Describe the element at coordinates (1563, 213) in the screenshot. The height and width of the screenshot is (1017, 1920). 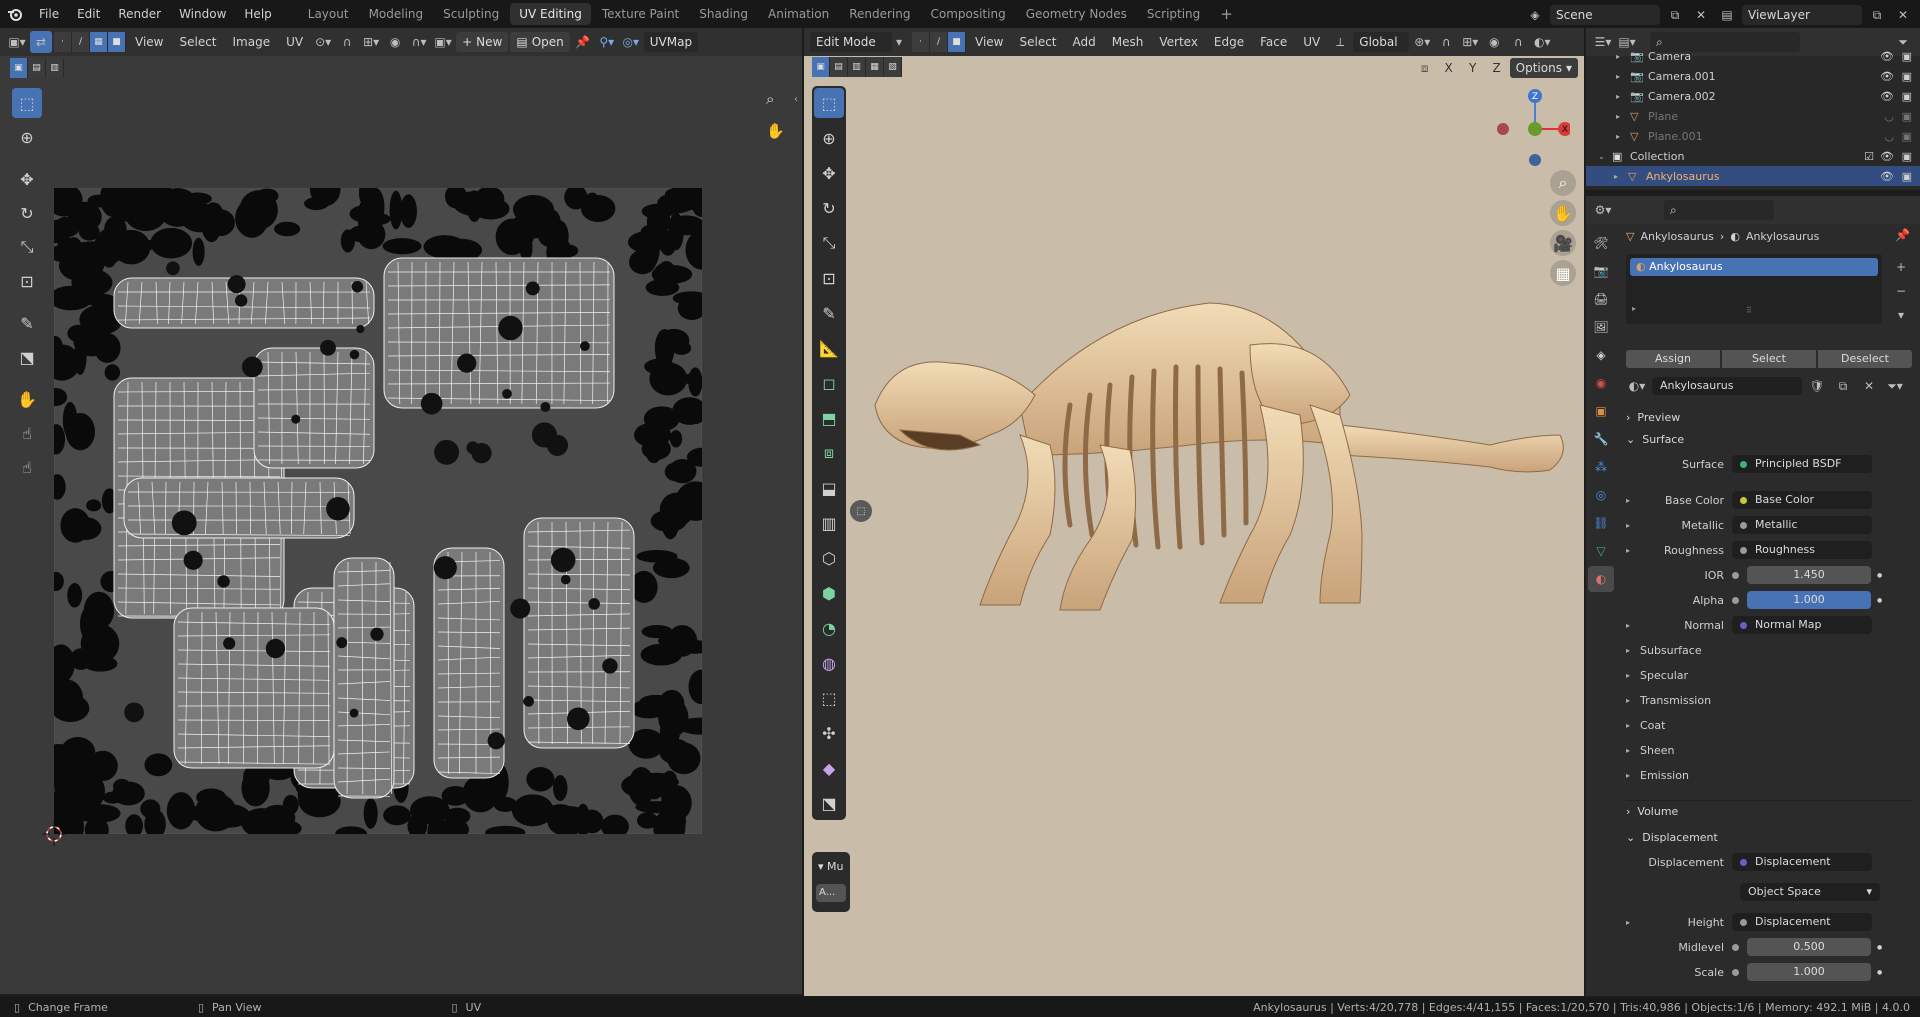
I see `vp-pan-icon: ✋` at that location.